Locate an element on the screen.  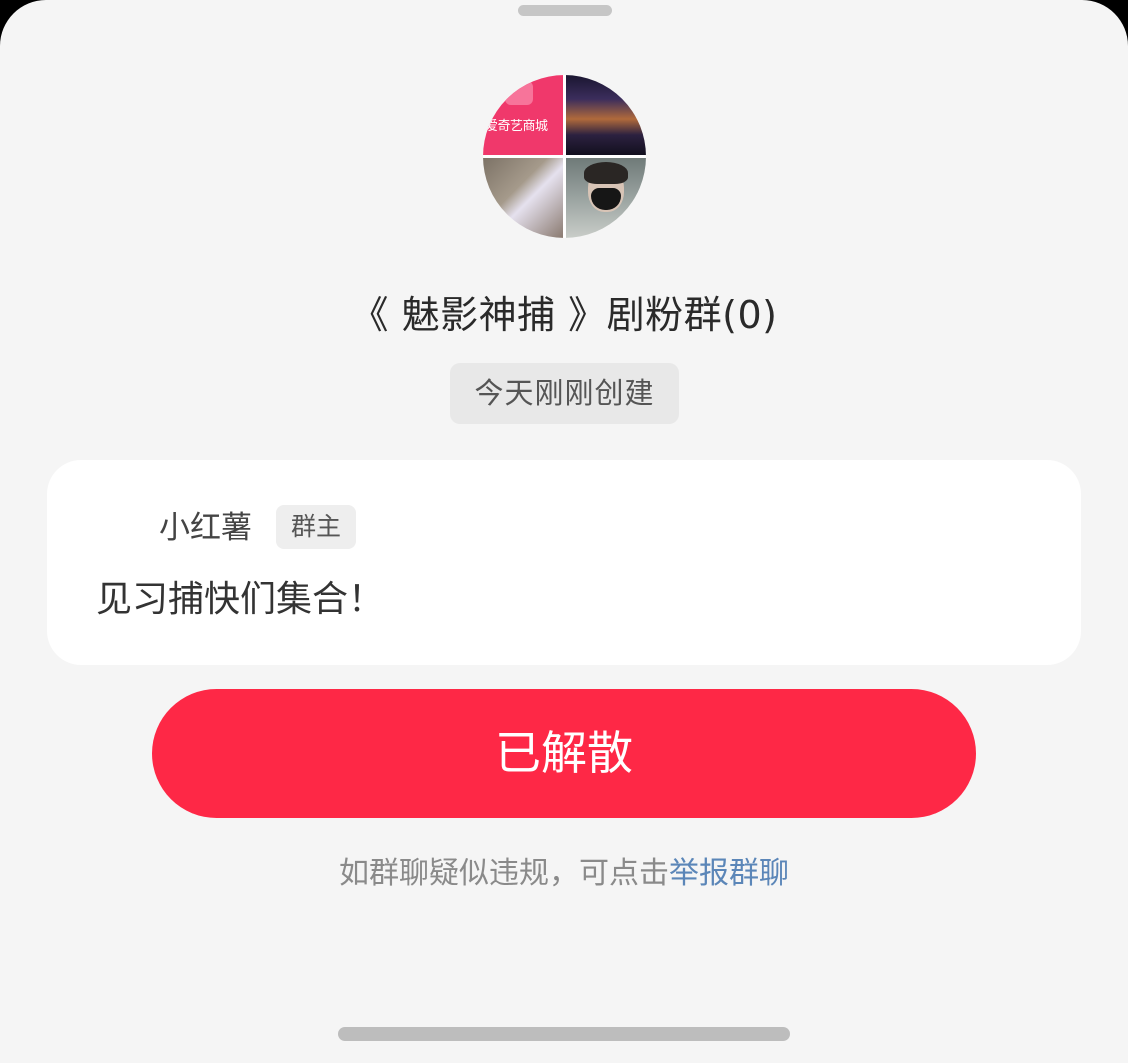
avatar-tile-text: 爱奇艺商城 is located at coordinates (516, 126).